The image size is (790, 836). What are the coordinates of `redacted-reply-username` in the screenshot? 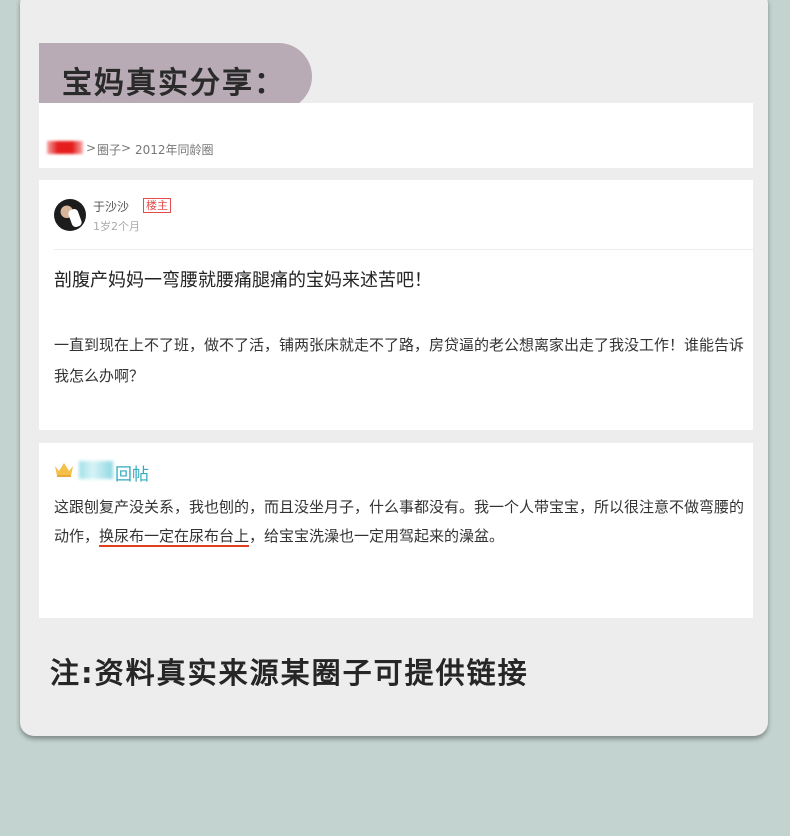 It's located at (96, 470).